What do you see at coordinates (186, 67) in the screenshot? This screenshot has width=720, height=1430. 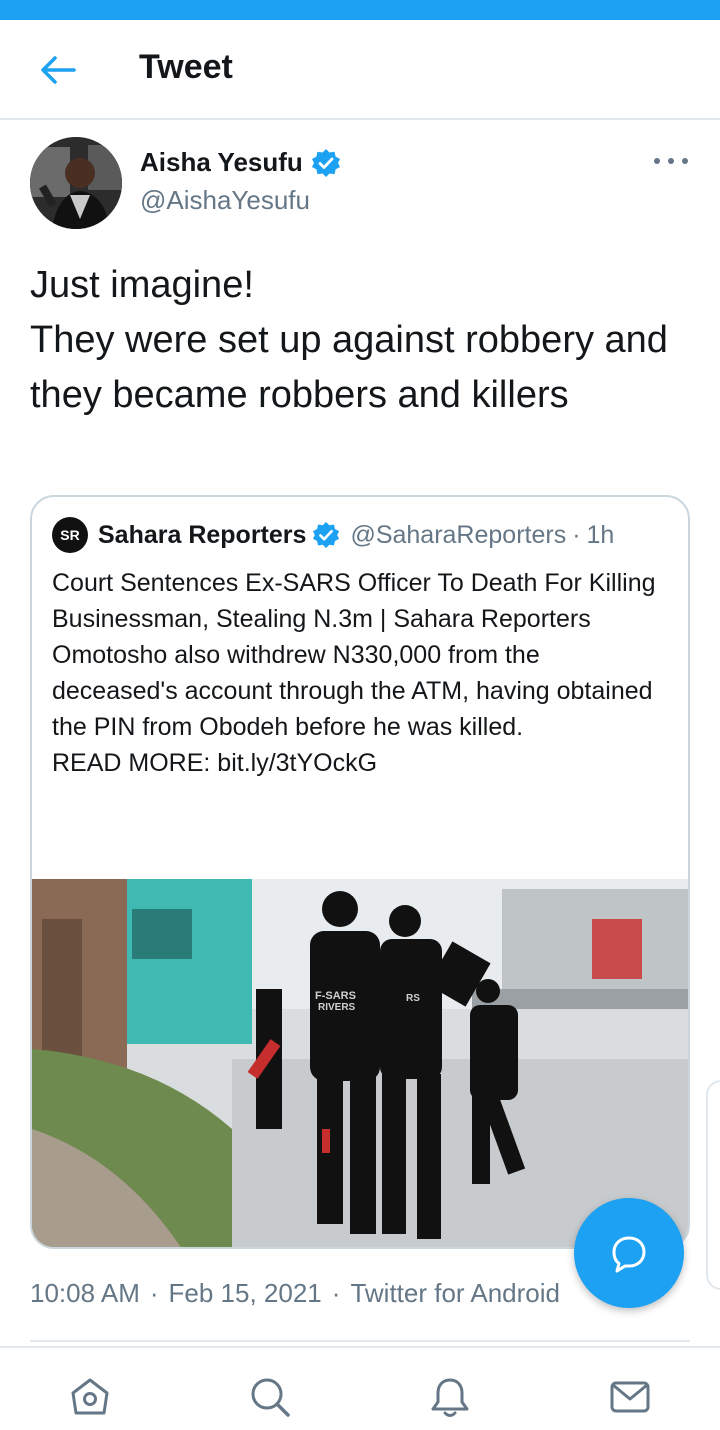 I see `page-title: Tweet` at bounding box center [186, 67].